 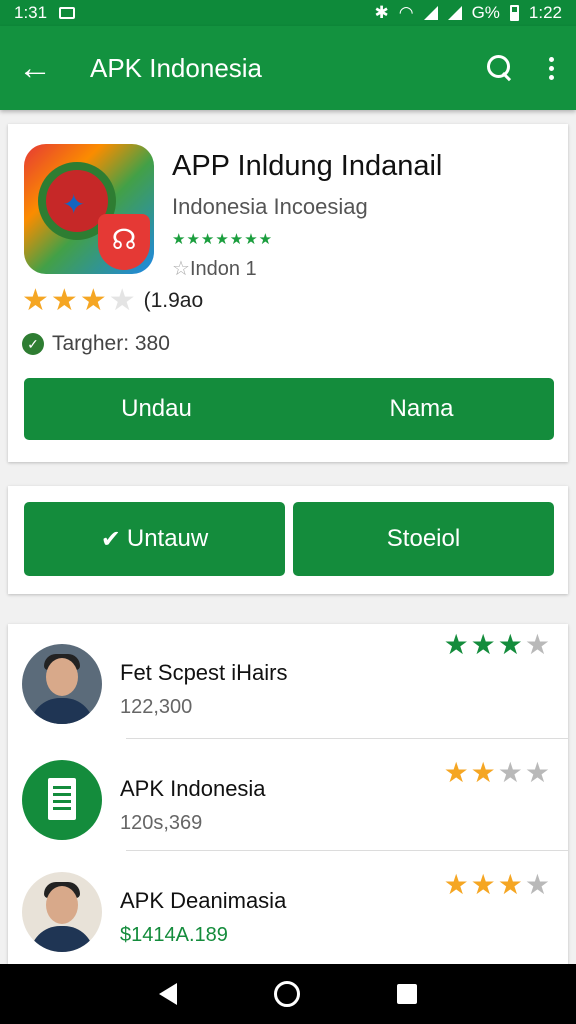 I want to click on compass-icon: ✦, so click(x=74, y=204).